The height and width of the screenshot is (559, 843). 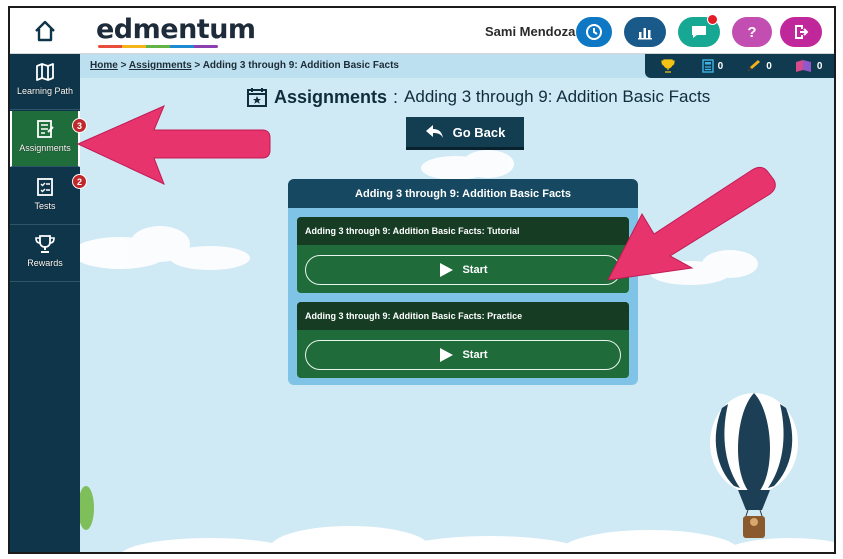 What do you see at coordinates (104, 65) in the screenshot?
I see `breadcrumb-home-link: Home` at bounding box center [104, 65].